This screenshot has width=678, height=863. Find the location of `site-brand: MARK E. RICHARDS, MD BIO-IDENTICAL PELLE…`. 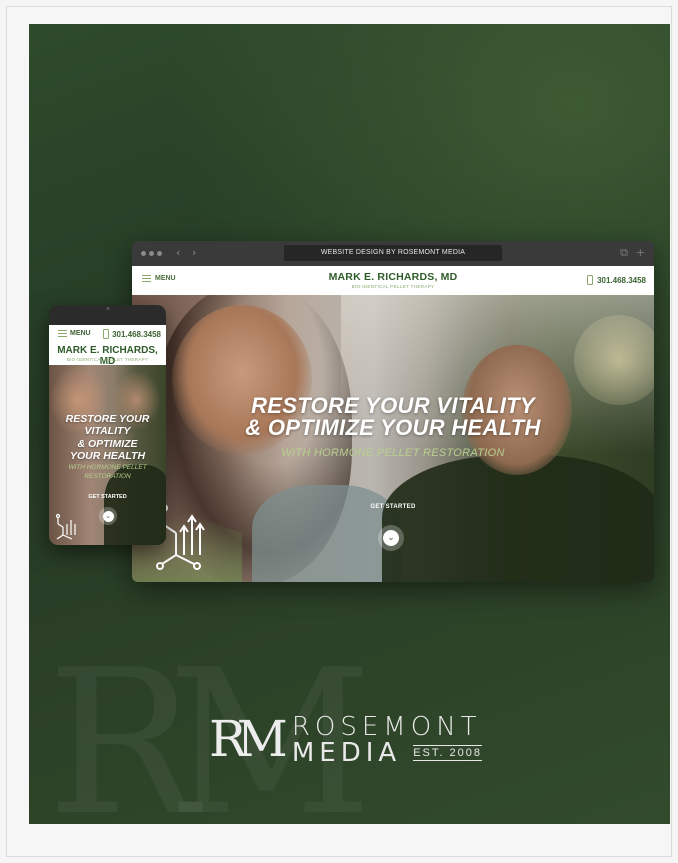

site-brand: MARK E. RICHARDS, MD BIO-IDENTICAL PELLE… is located at coordinates (393, 280).